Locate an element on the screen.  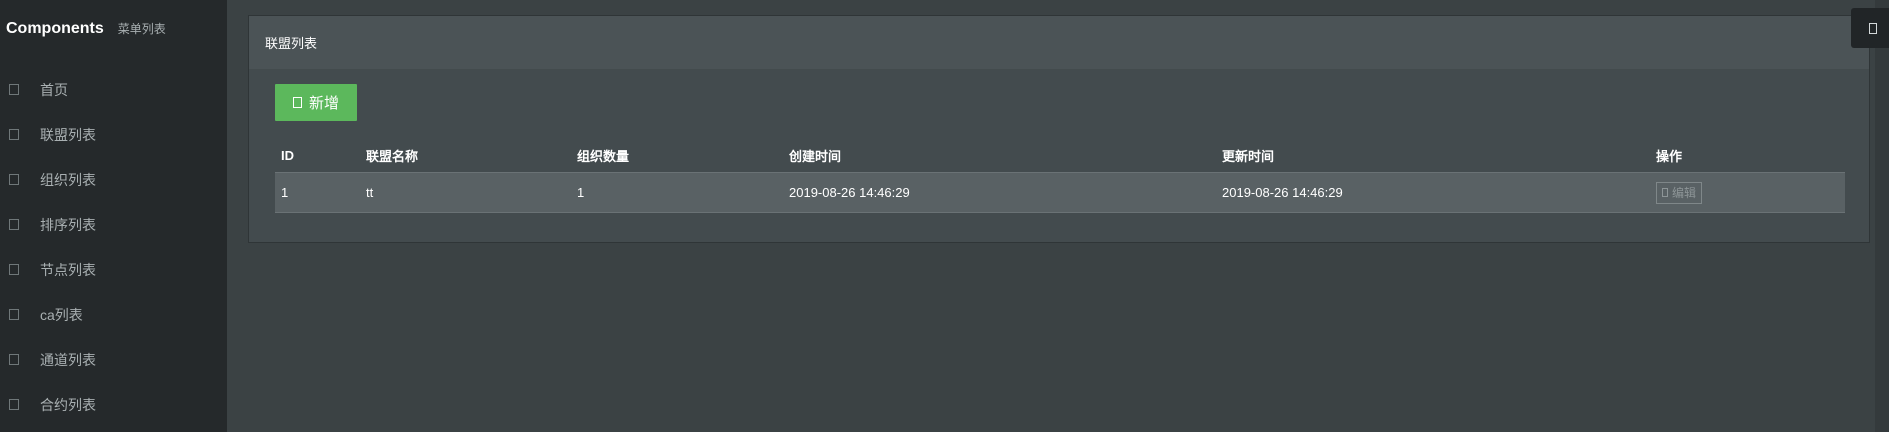
sidebar-item-label: 通道列表 is located at coordinates (68, 359).